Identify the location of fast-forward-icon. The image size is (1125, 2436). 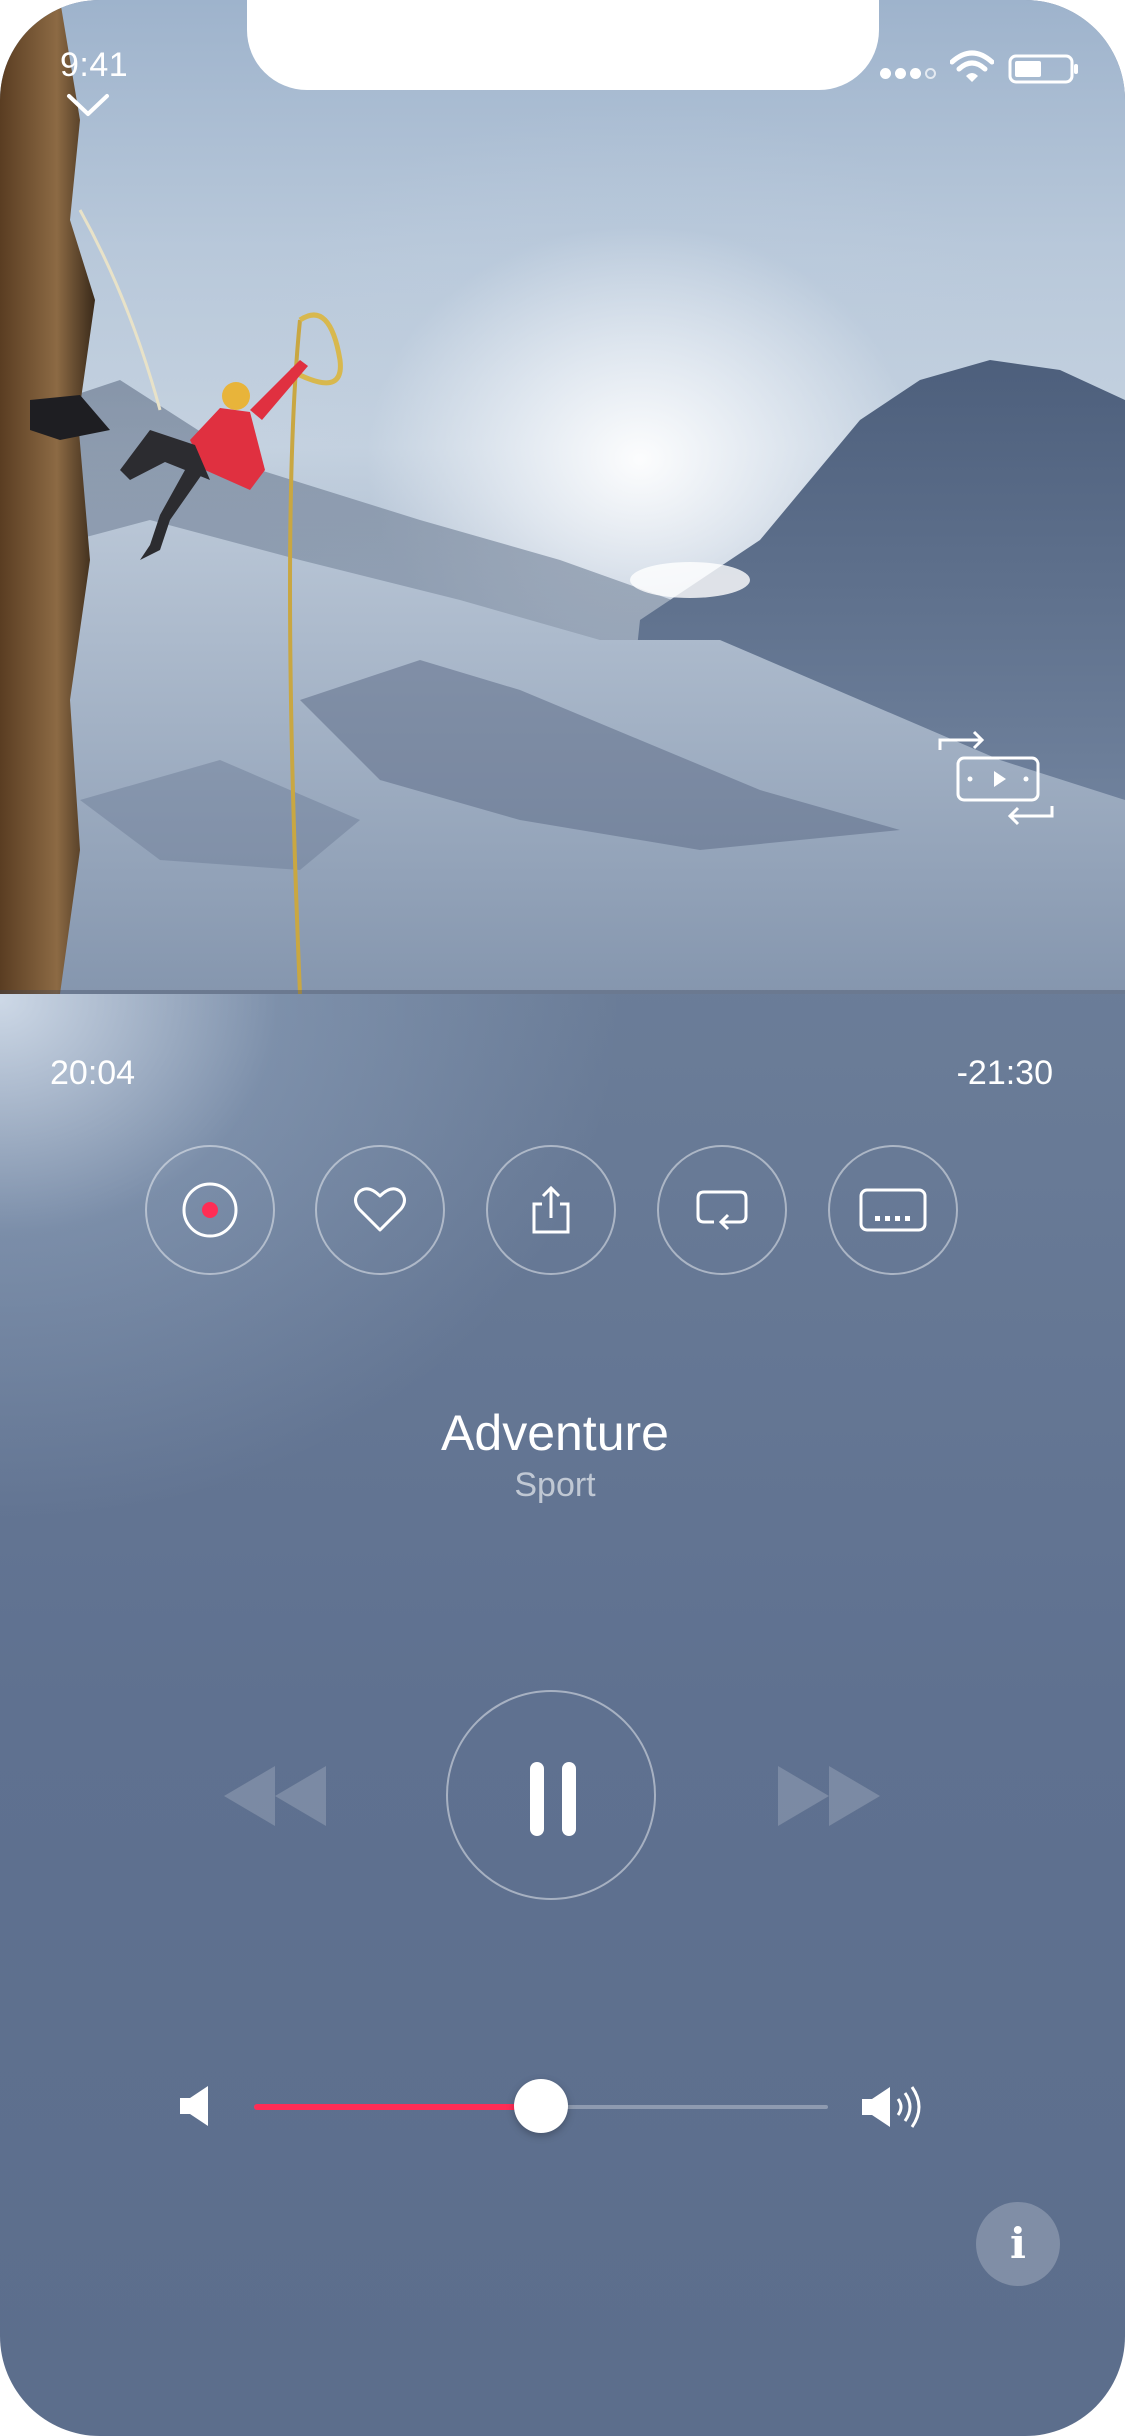
(829, 1796).